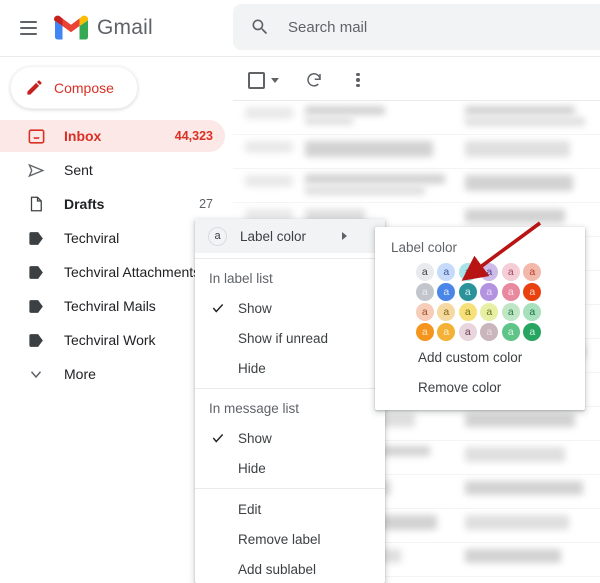 The width and height of the screenshot is (600, 583). What do you see at coordinates (480, 357) in the screenshot?
I see `color-action-add-custom-color: Add custom color` at bounding box center [480, 357].